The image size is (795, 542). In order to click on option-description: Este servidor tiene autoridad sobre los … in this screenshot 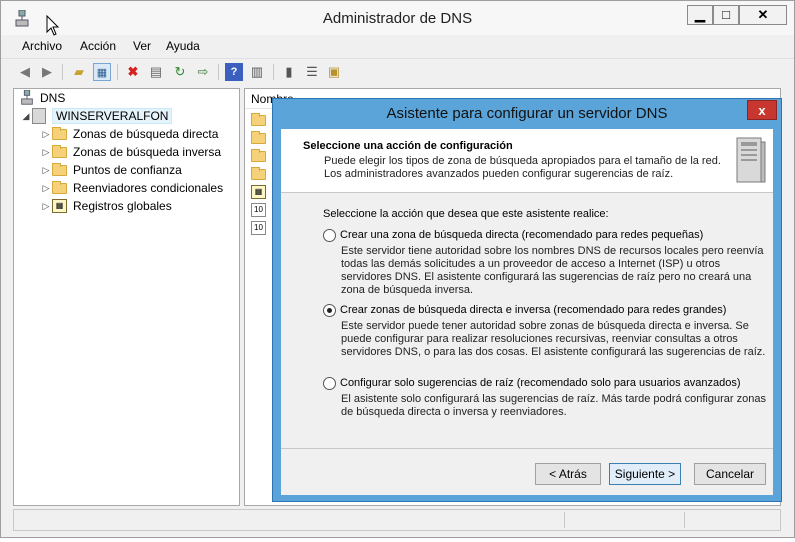, I will do `click(552, 270)`.